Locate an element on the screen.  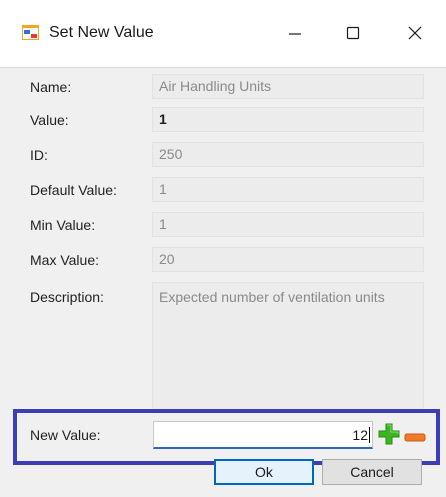
increment-button is located at coordinates (389, 434).